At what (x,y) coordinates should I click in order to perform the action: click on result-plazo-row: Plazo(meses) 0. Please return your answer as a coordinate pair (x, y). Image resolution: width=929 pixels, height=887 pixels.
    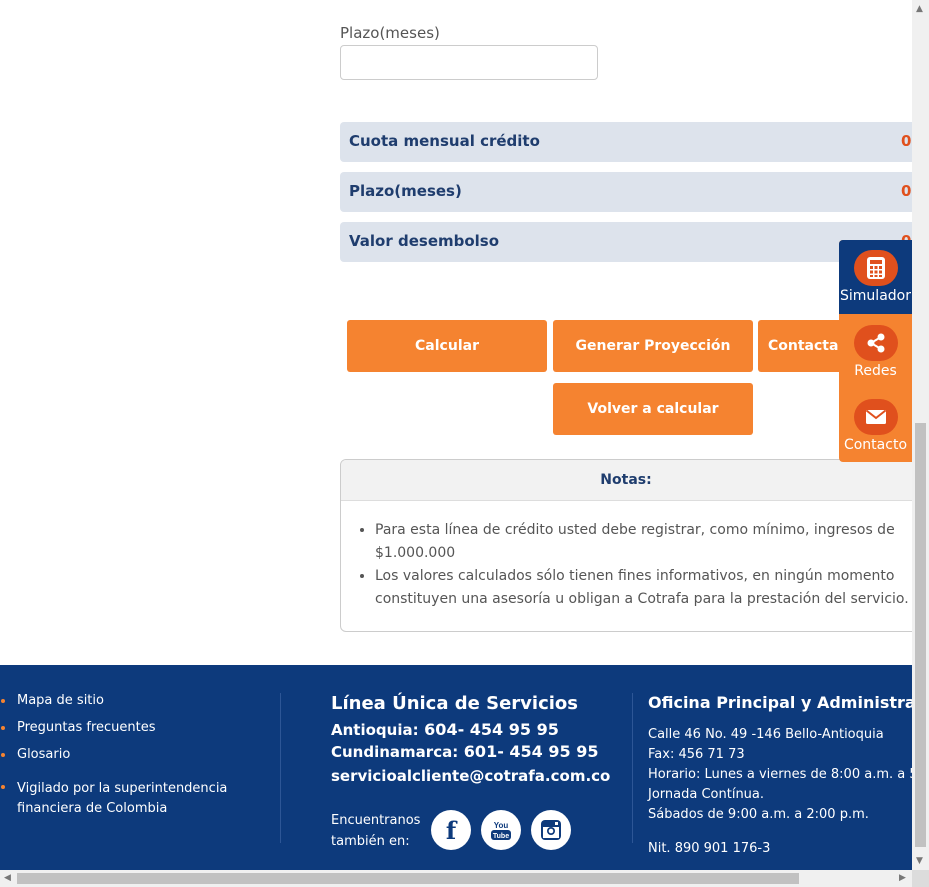
    Looking at the image, I should click on (626, 192).